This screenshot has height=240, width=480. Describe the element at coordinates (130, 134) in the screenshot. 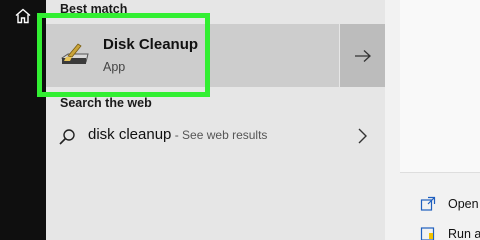

I see `web-query: disk cleanup` at that location.